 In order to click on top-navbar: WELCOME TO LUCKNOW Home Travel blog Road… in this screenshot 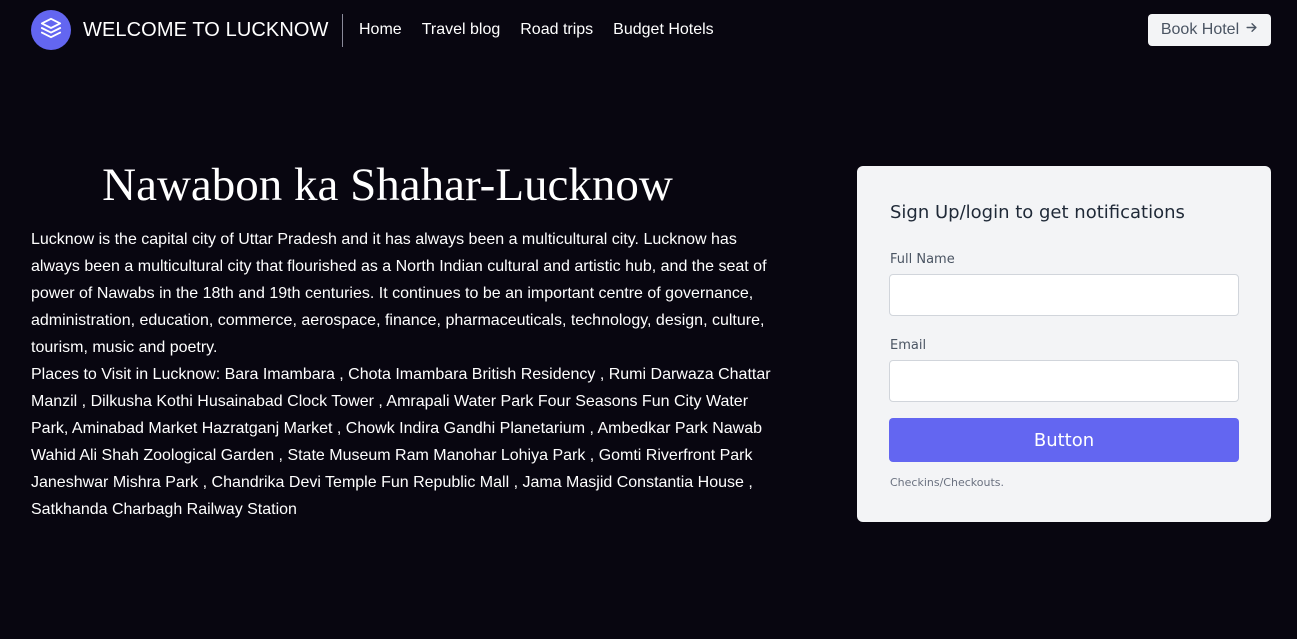, I will do `click(648, 31)`.